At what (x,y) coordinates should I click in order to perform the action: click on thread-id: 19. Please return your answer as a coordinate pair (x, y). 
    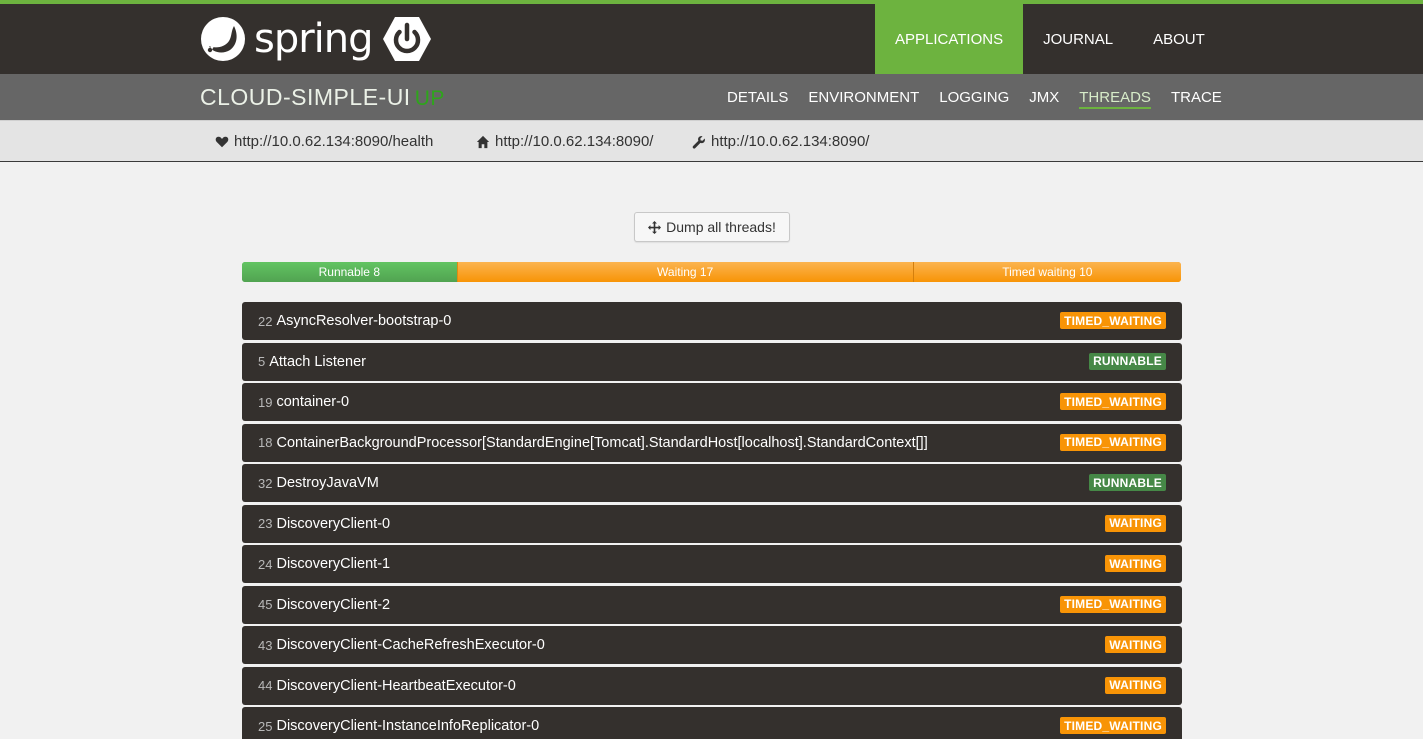
    Looking at the image, I should click on (265, 402).